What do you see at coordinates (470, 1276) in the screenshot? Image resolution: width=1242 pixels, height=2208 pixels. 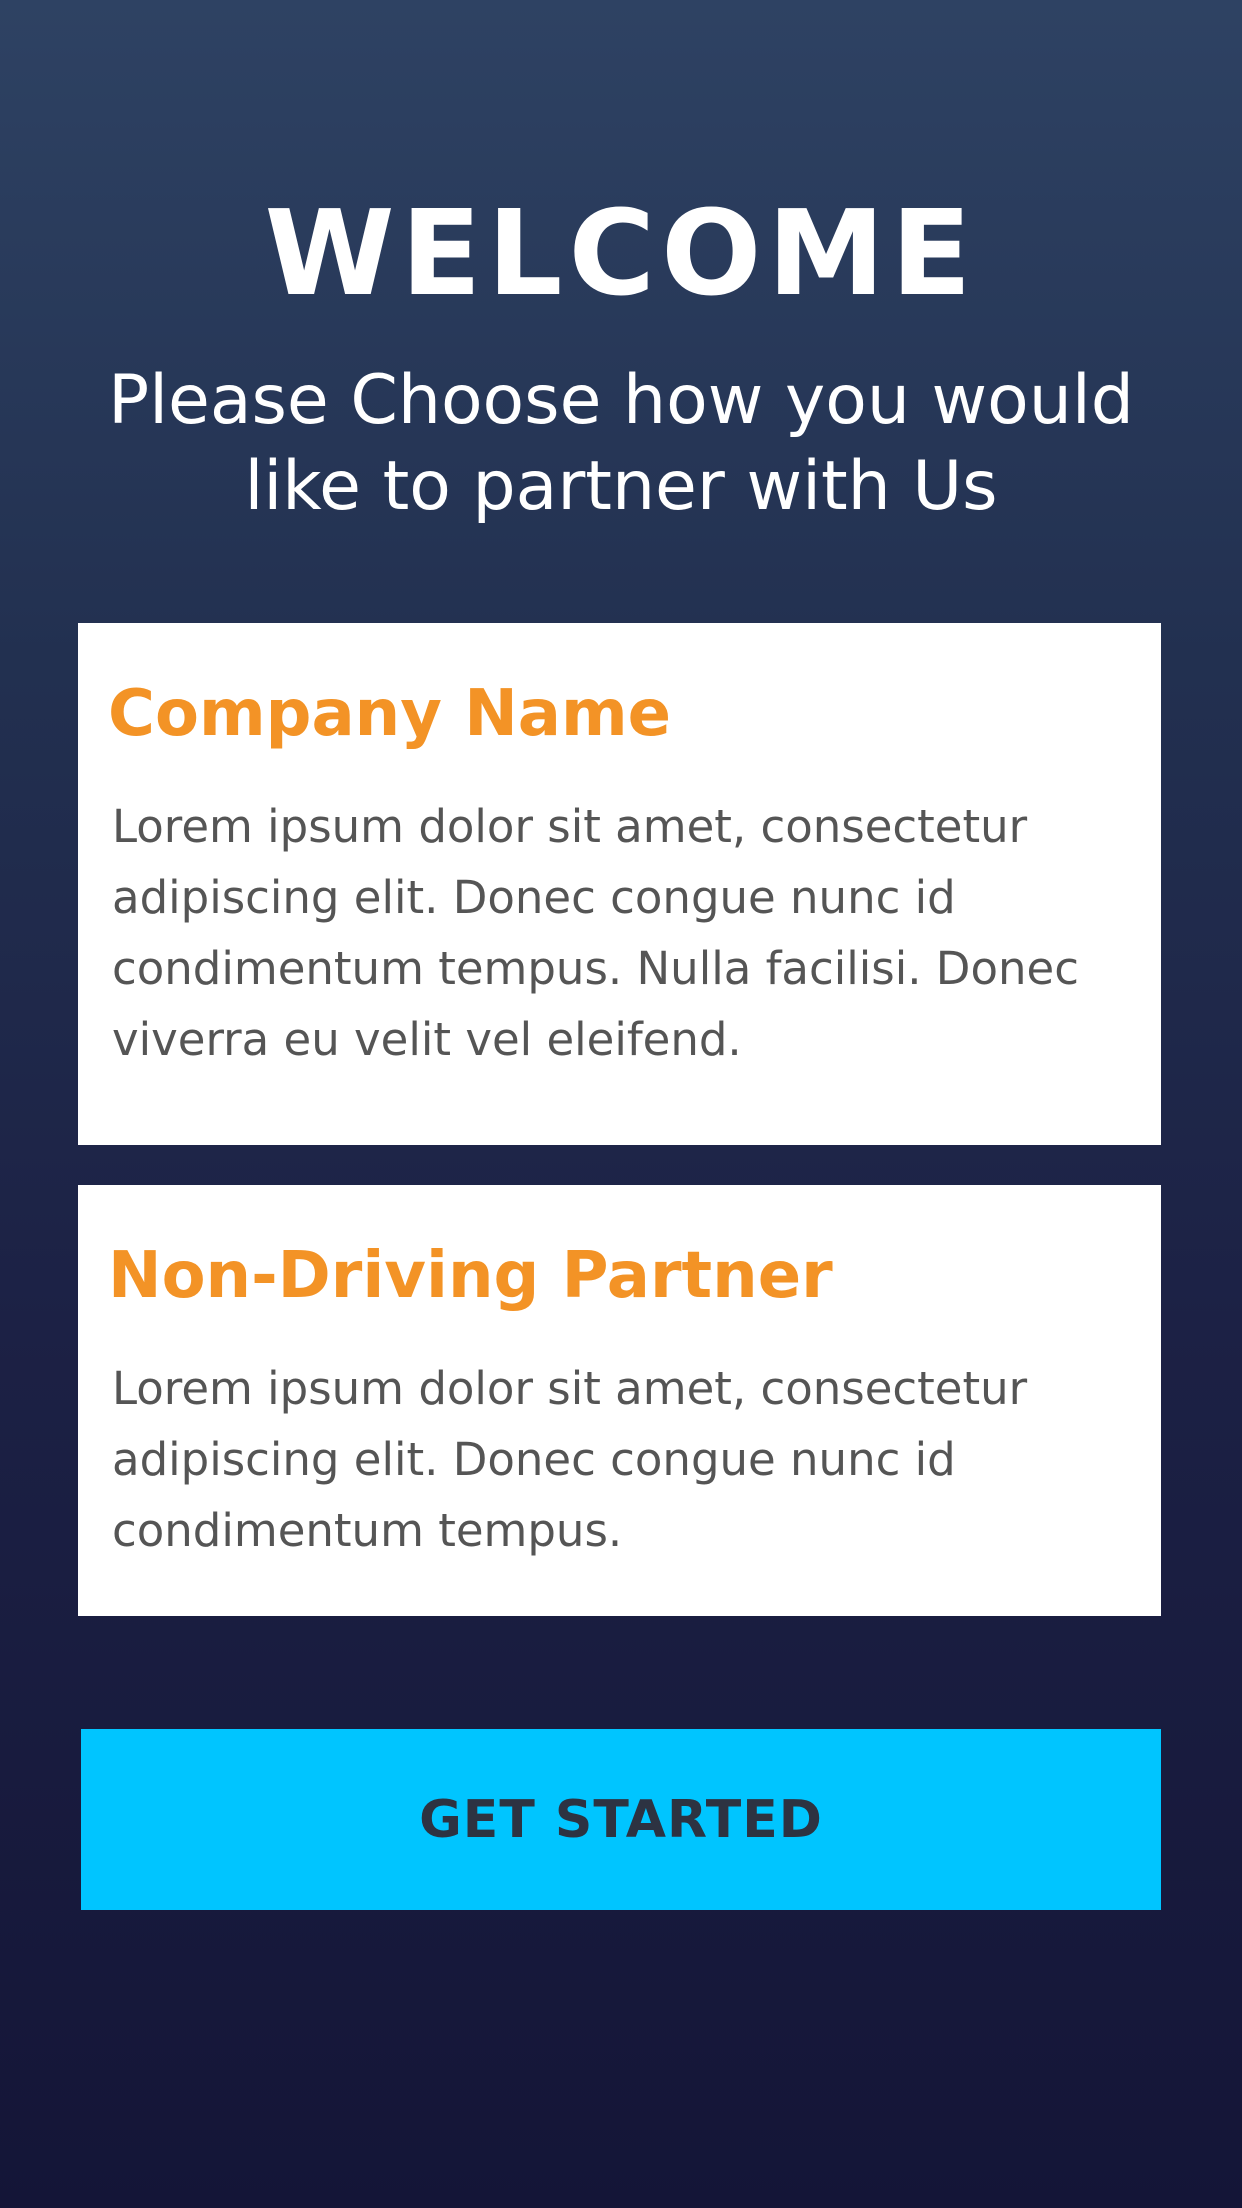 I see `option-card-title: Non-Driving Partner` at bounding box center [470, 1276].